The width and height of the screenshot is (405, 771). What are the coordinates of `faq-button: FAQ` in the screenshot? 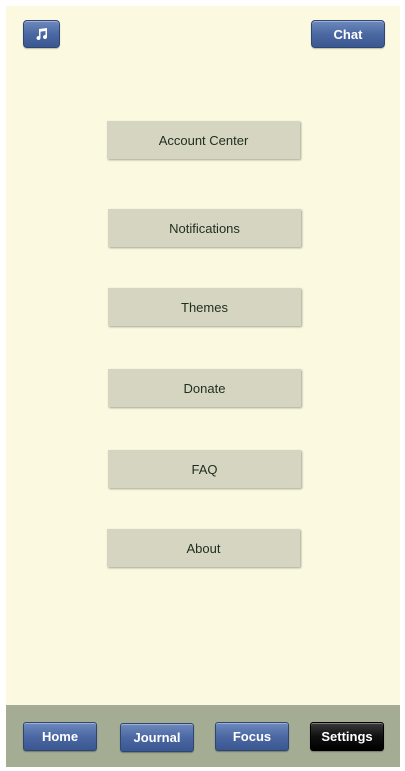 It's located at (204, 469).